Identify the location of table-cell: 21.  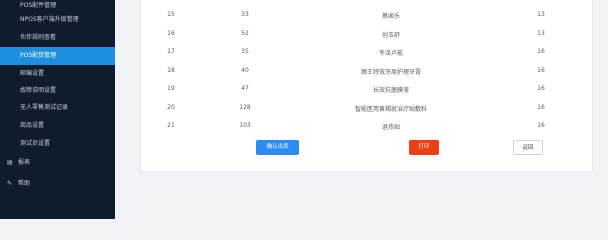
(171, 125).